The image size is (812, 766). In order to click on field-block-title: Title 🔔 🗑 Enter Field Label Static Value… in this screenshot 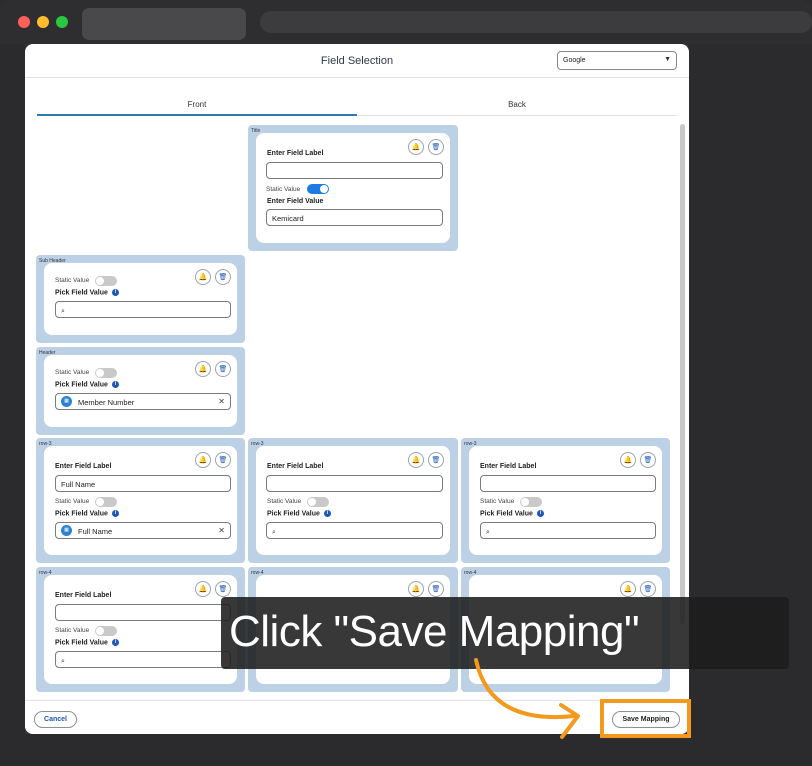, I will do `click(353, 188)`.